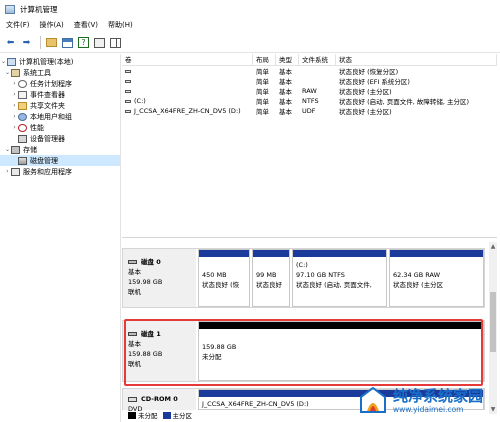 The width and height of the screenshot is (500, 422). I want to click on clock-icon, so click(22, 83).